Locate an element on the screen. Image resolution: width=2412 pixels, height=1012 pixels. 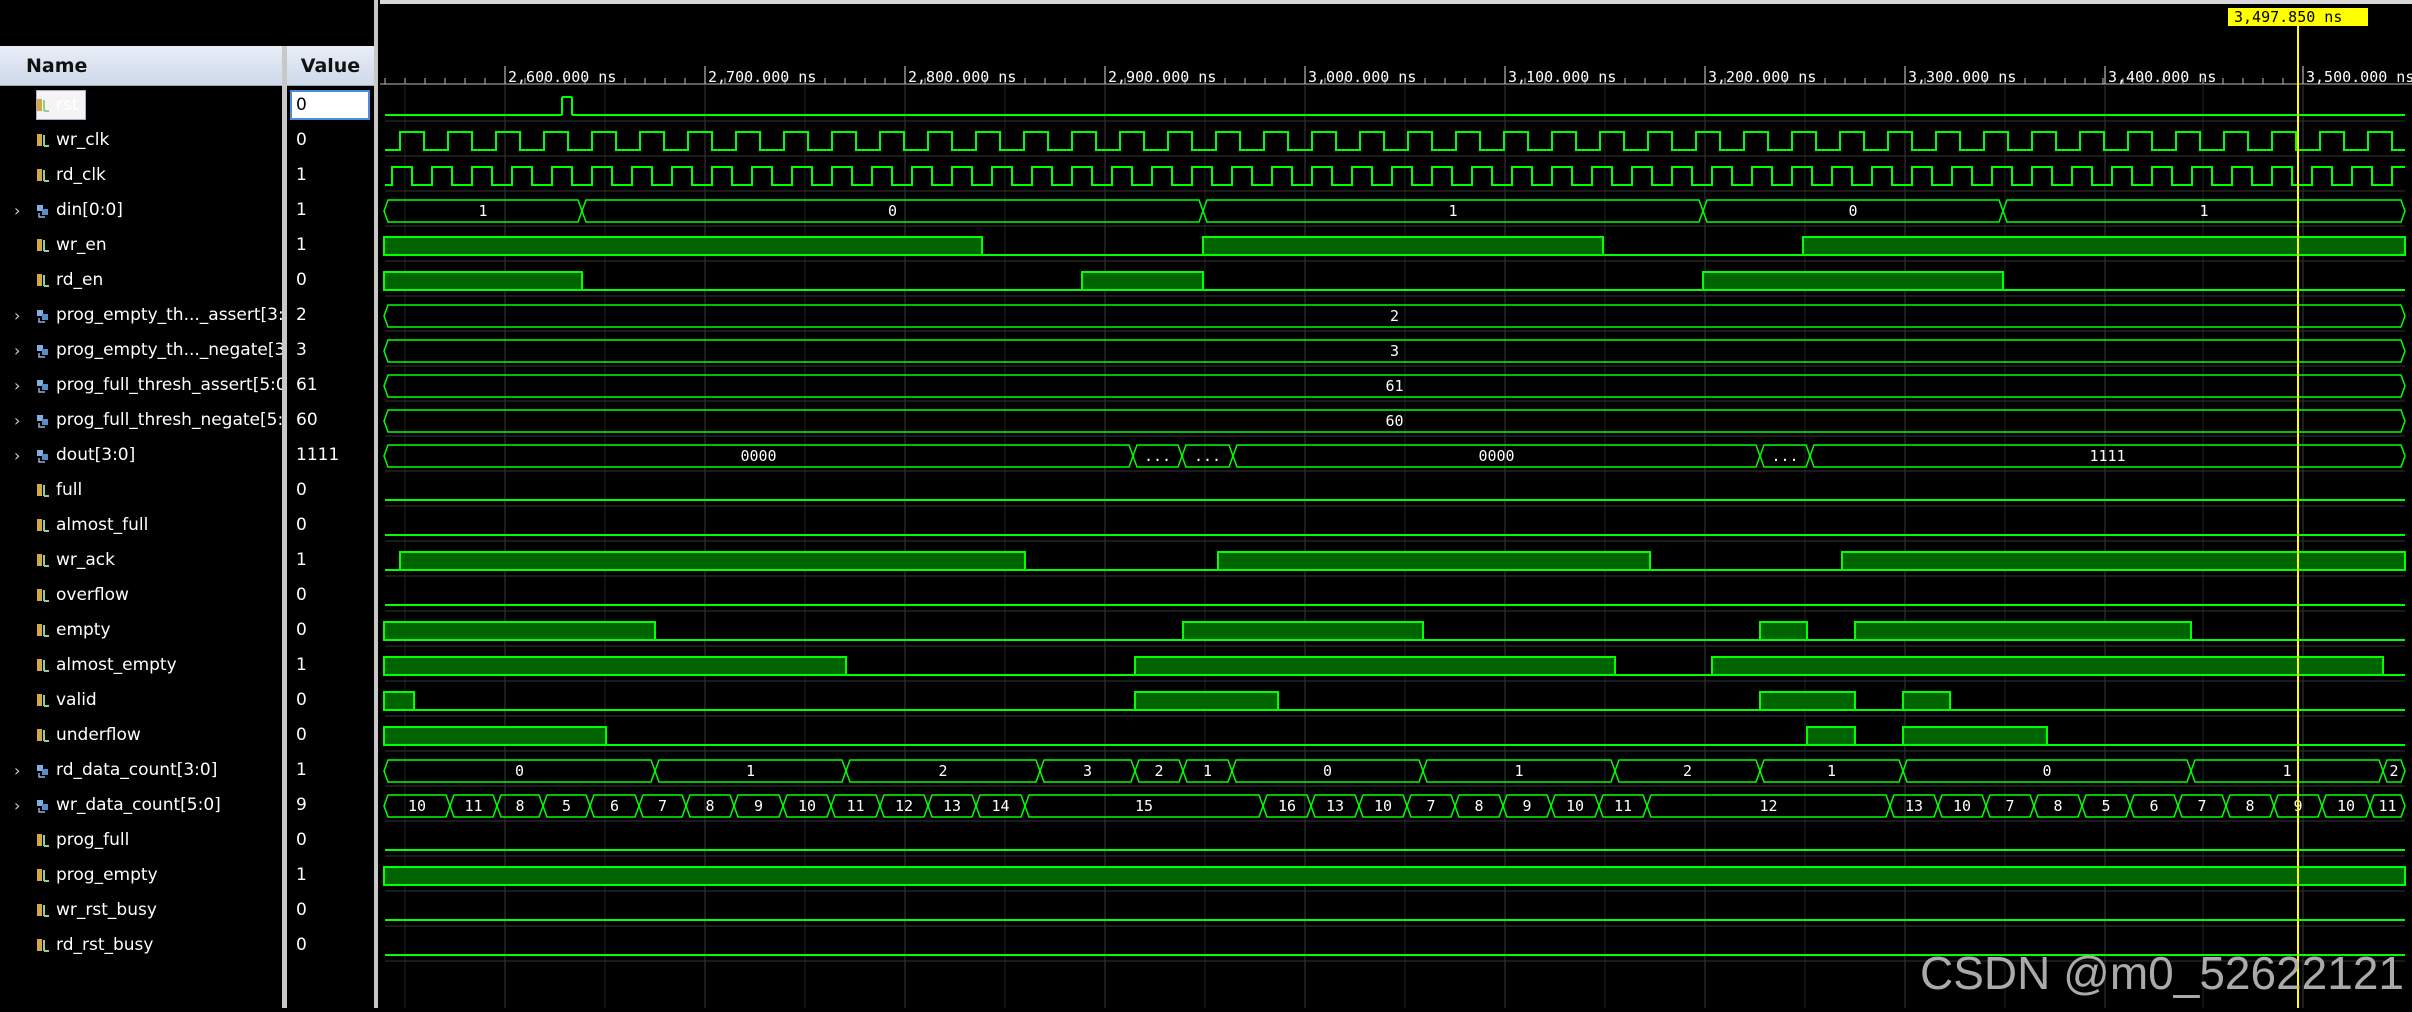
signal-row: › prog_empty_th..._negate[3:0] 3 is located at coordinates (188, 350).